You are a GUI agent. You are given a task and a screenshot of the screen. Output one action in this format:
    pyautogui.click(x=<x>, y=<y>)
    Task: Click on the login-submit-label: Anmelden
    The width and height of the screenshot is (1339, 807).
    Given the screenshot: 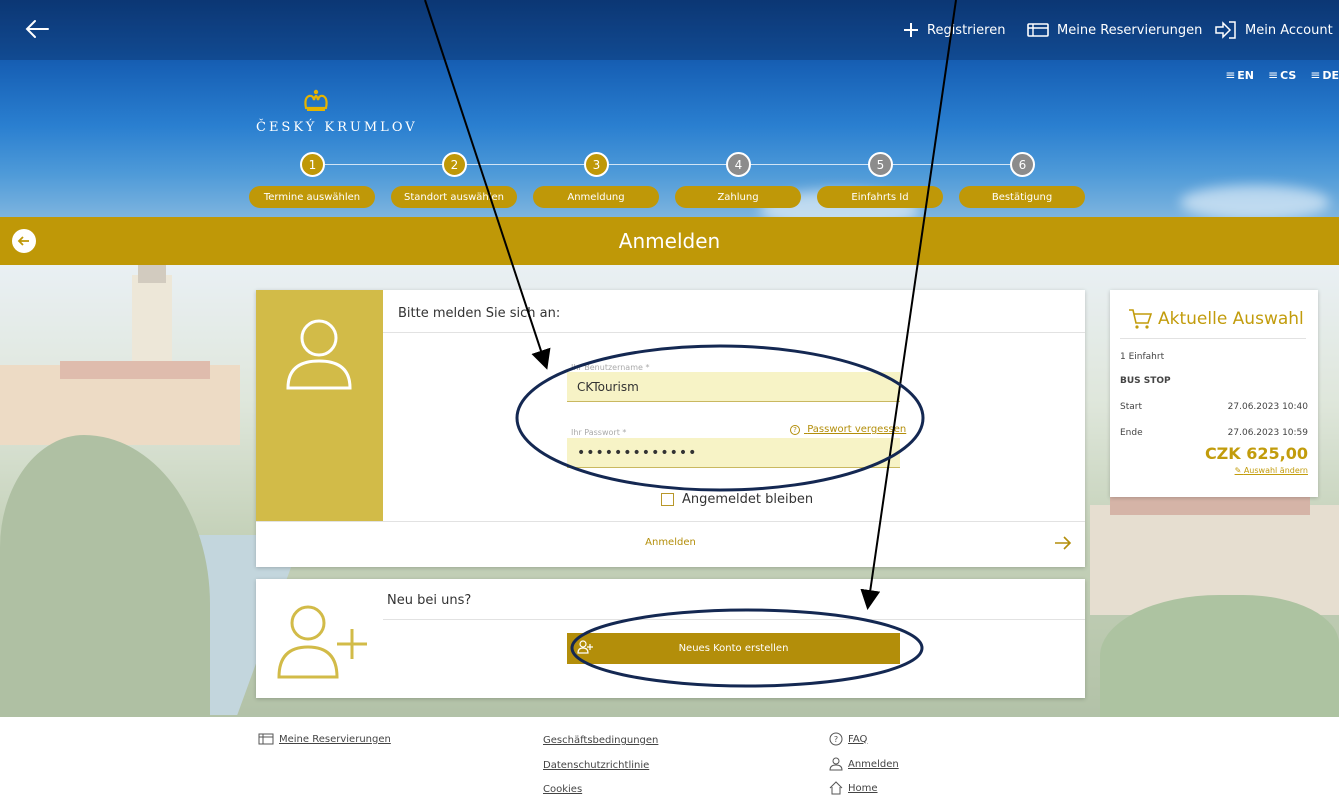 What is the action you would take?
    pyautogui.click(x=670, y=542)
    